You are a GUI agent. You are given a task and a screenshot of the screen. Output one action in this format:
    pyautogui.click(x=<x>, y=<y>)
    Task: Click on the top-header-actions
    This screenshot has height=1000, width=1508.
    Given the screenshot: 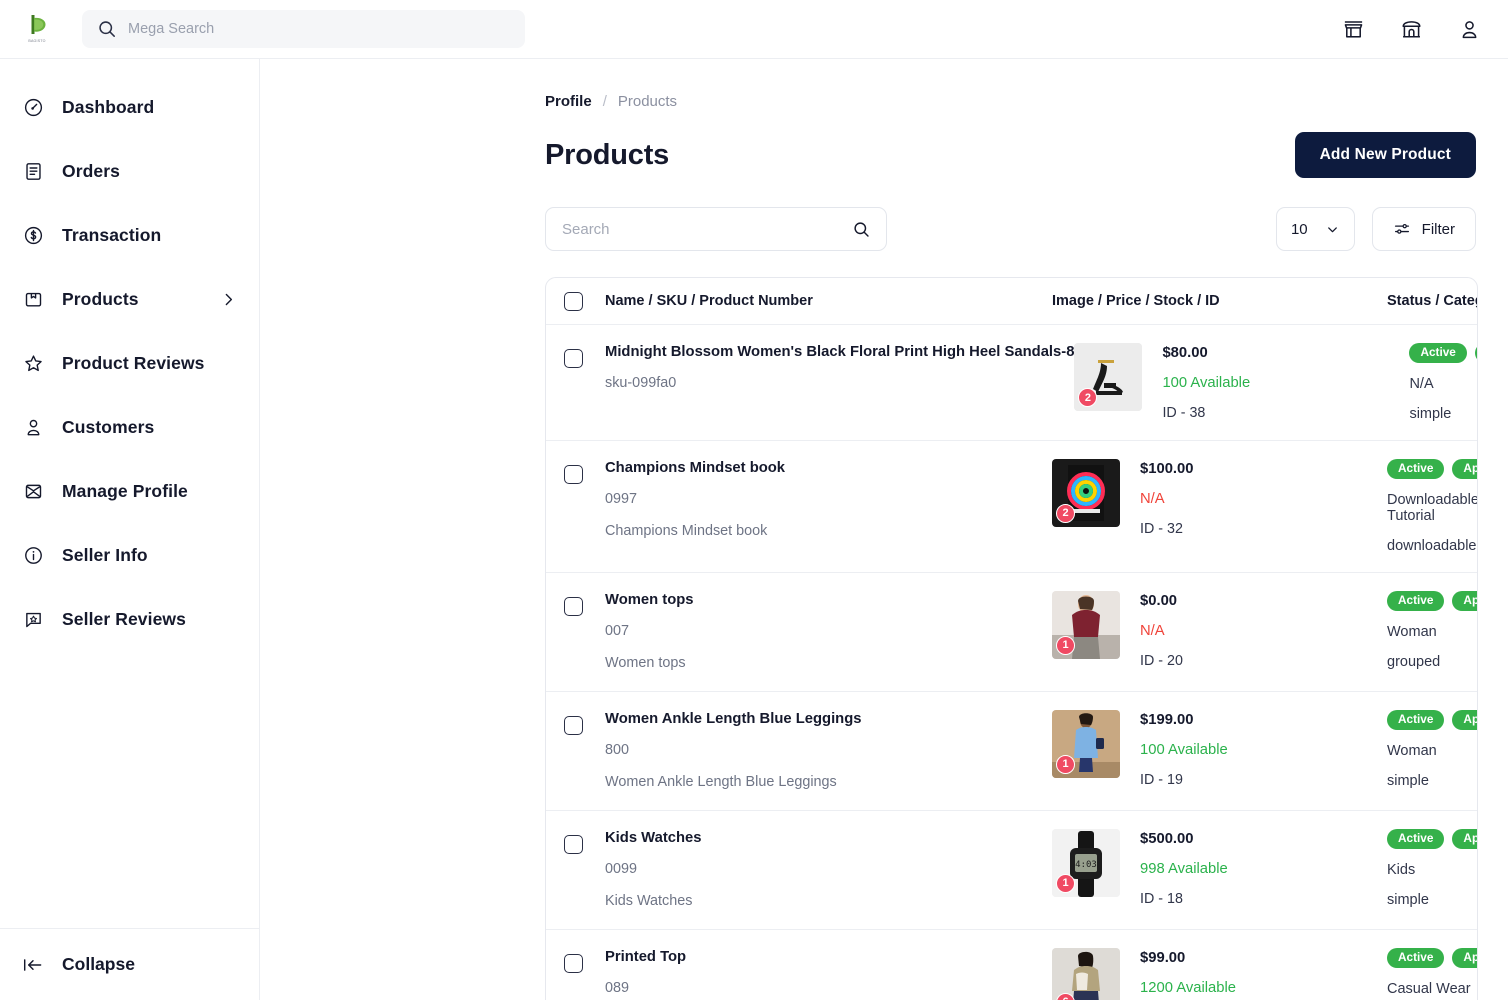 What is the action you would take?
    pyautogui.click(x=1411, y=29)
    